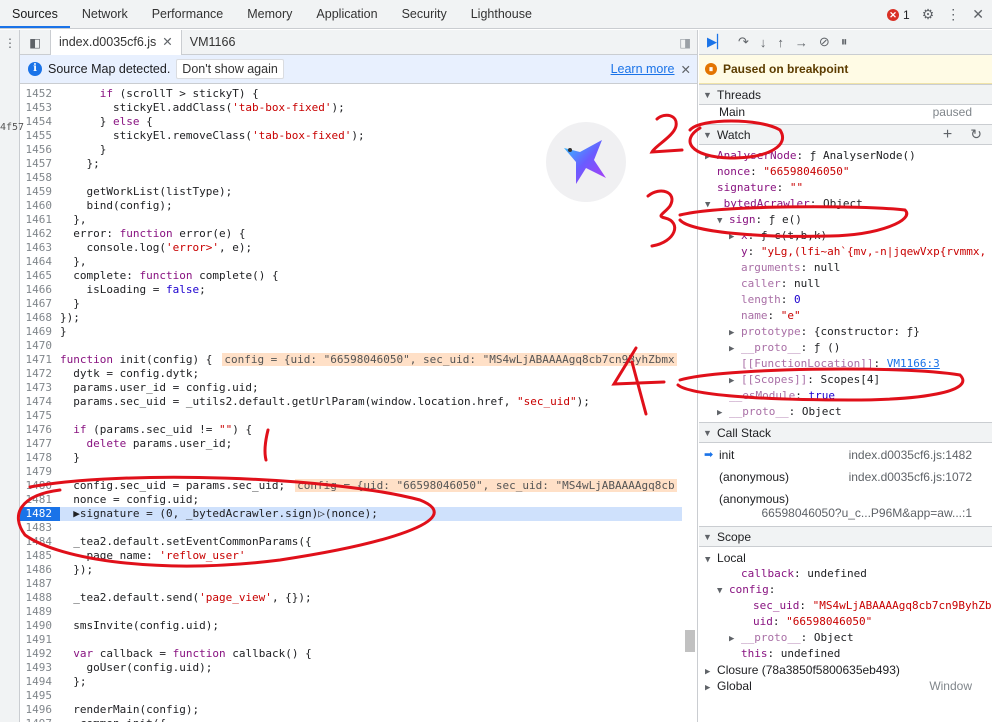 This screenshot has width=992, height=722. What do you see at coordinates (40, 472) in the screenshot?
I see `line-number: 1479` at bounding box center [40, 472].